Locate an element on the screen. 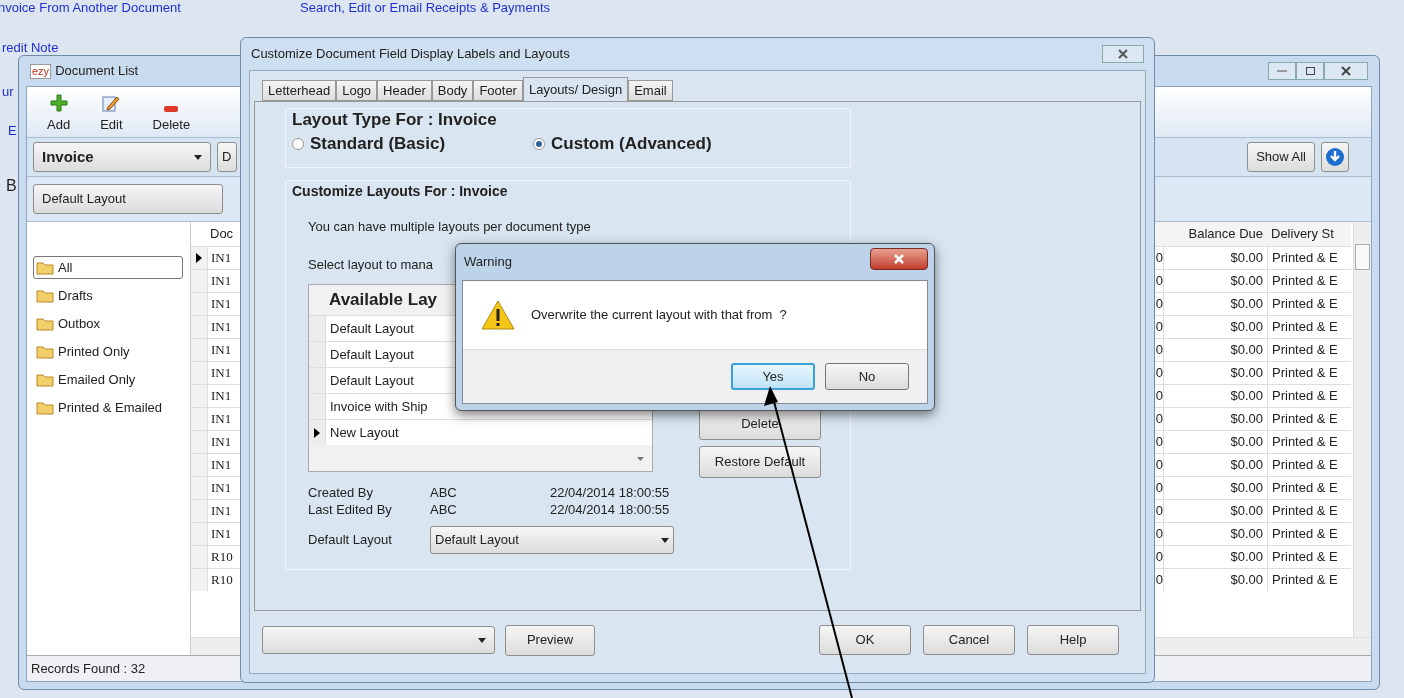 Image resolution: width=1404 pixels, height=698 pixels. tab: Letterhead is located at coordinates (299, 90).